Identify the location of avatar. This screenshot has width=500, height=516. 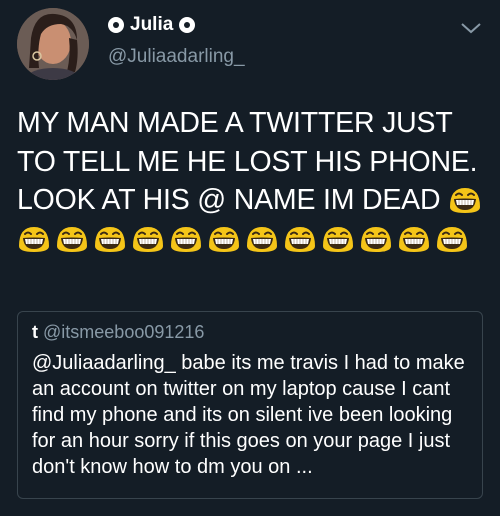
(53, 44).